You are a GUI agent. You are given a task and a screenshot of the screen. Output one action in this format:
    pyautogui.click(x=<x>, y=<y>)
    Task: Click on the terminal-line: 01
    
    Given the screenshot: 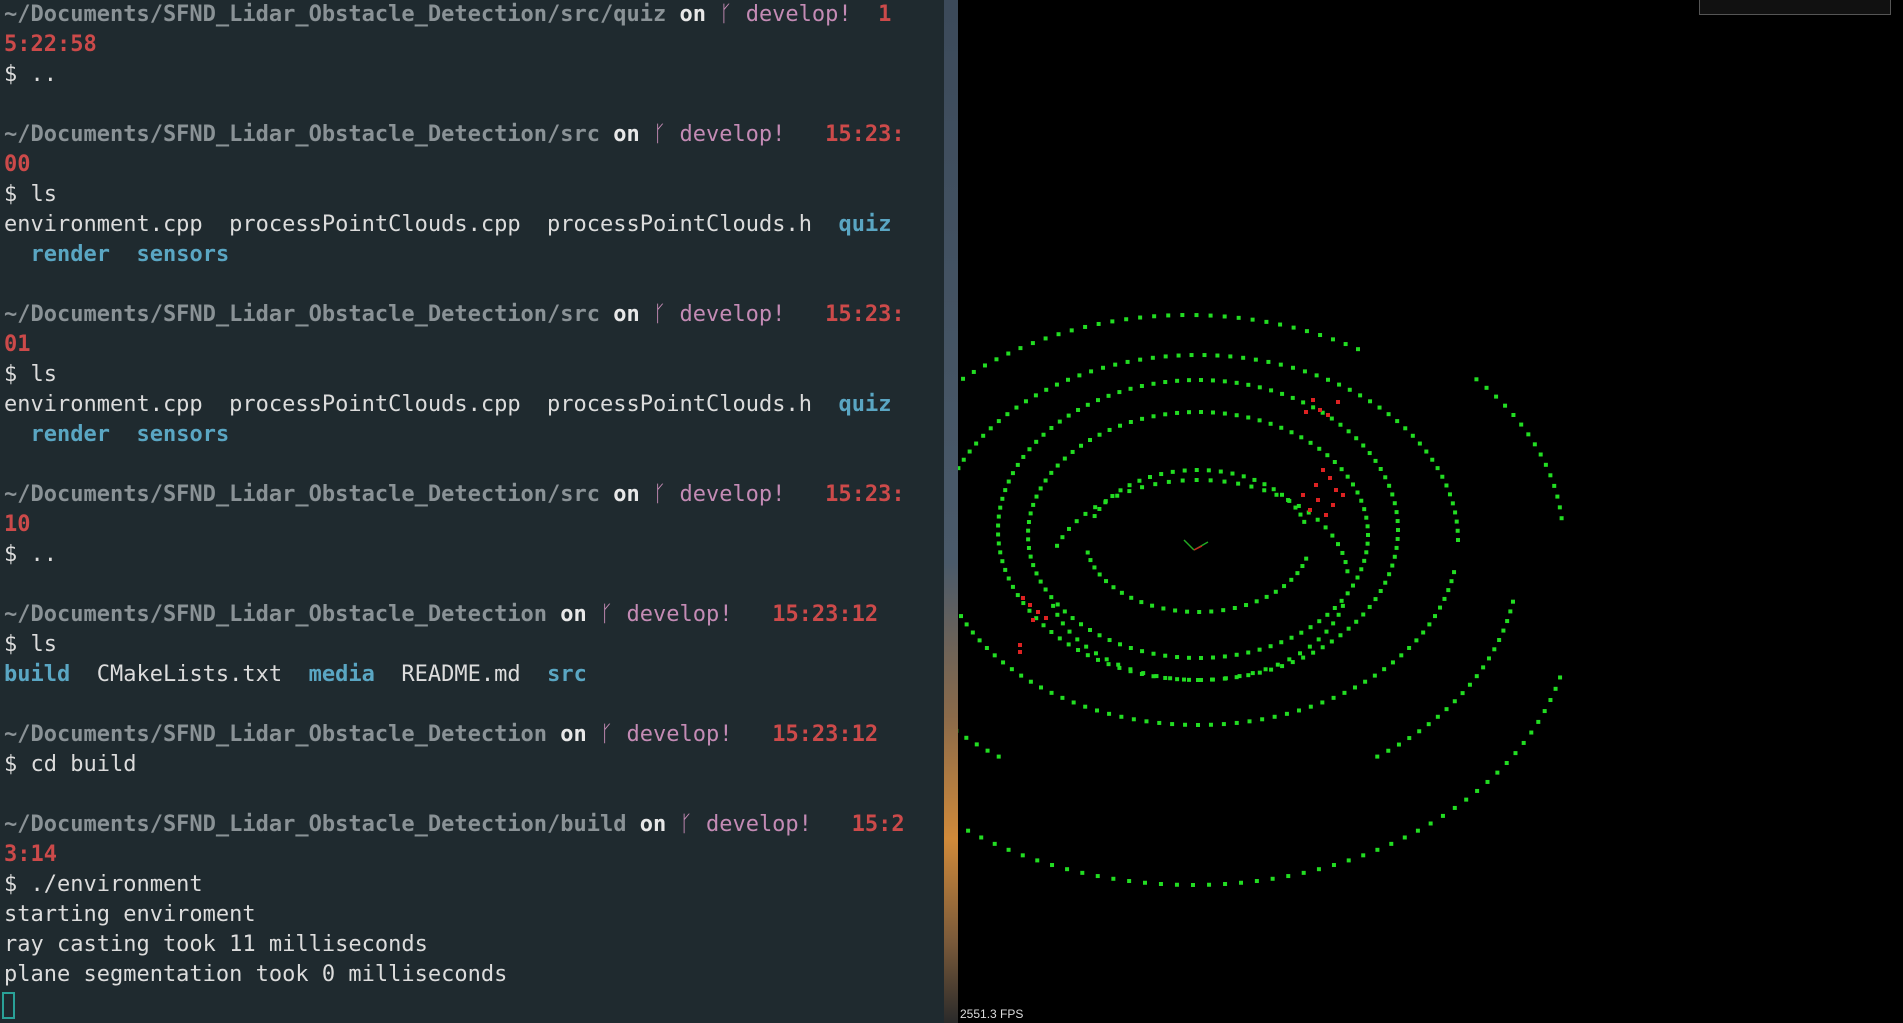 What is the action you would take?
    pyautogui.click(x=17, y=345)
    